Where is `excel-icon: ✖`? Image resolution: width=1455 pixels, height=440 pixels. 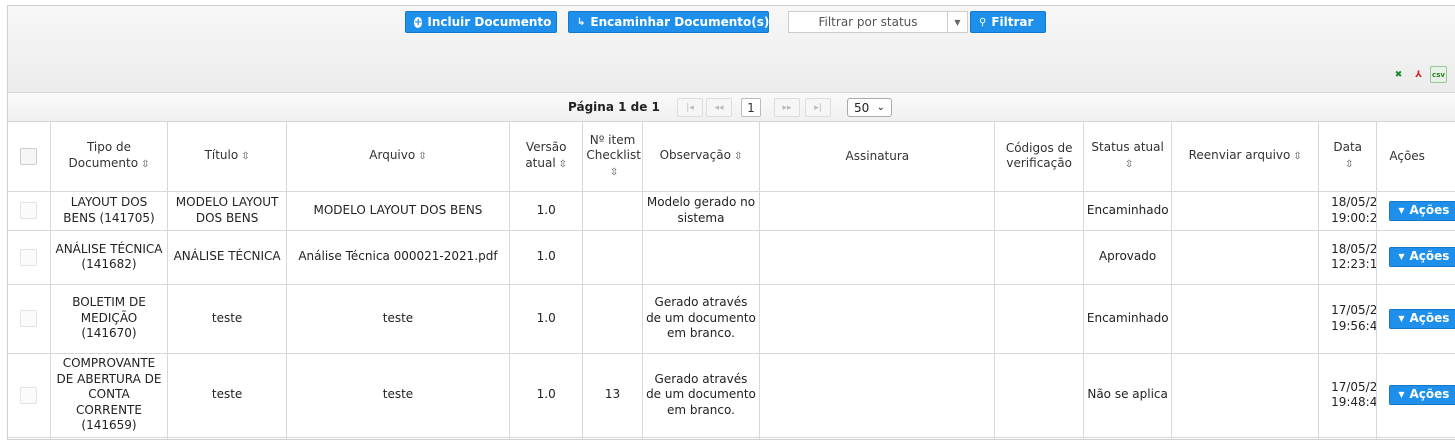
excel-icon: ✖ is located at coordinates (1398, 74).